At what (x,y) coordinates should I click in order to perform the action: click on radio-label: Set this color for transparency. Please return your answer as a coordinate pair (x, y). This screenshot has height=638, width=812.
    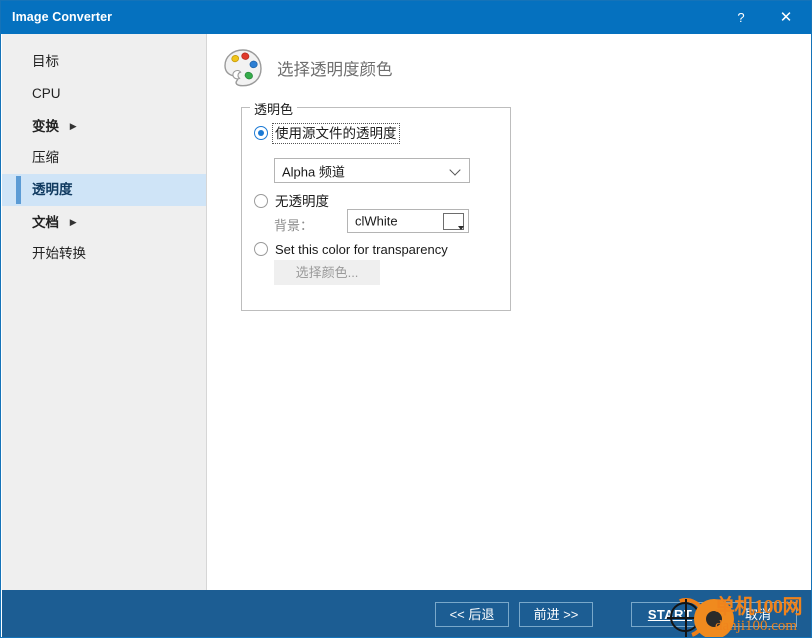
    Looking at the image, I should click on (361, 249).